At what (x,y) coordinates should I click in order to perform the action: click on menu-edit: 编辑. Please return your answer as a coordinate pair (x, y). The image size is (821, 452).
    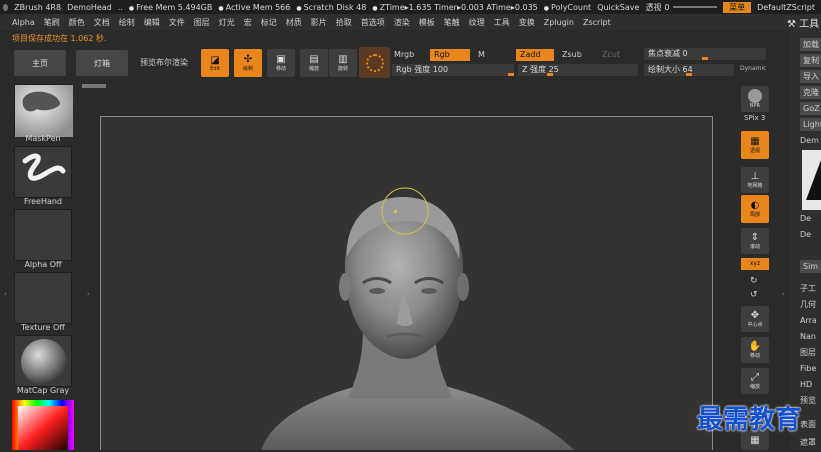
    Looking at the image, I should click on (152, 22).